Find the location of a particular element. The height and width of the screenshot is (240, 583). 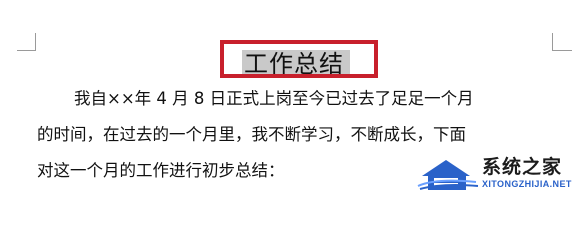

title-highlight-box is located at coordinates (299, 59).